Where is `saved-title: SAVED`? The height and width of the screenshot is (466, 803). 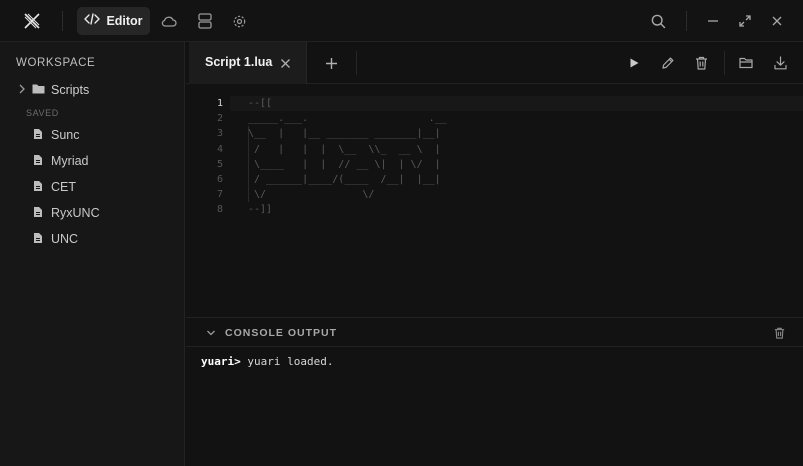 saved-title: SAVED is located at coordinates (42, 113).